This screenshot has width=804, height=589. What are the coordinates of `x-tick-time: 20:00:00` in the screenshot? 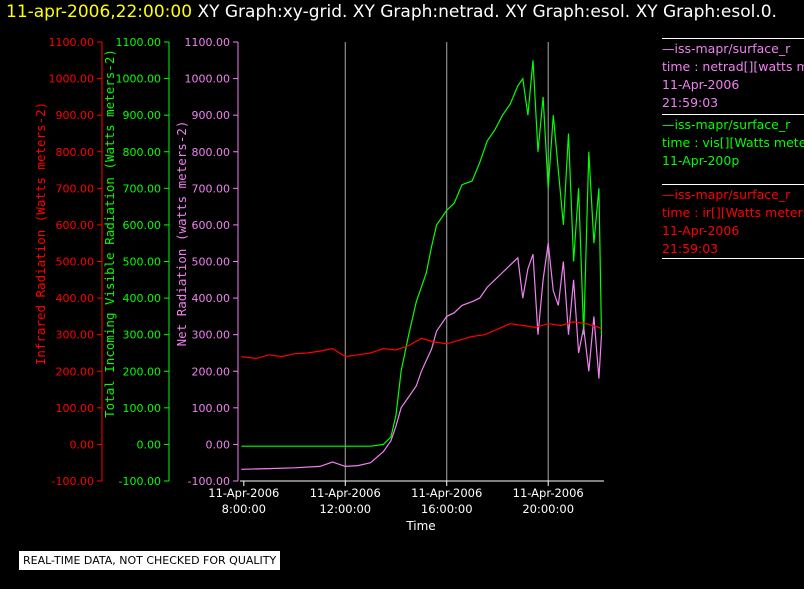 It's located at (548, 509).